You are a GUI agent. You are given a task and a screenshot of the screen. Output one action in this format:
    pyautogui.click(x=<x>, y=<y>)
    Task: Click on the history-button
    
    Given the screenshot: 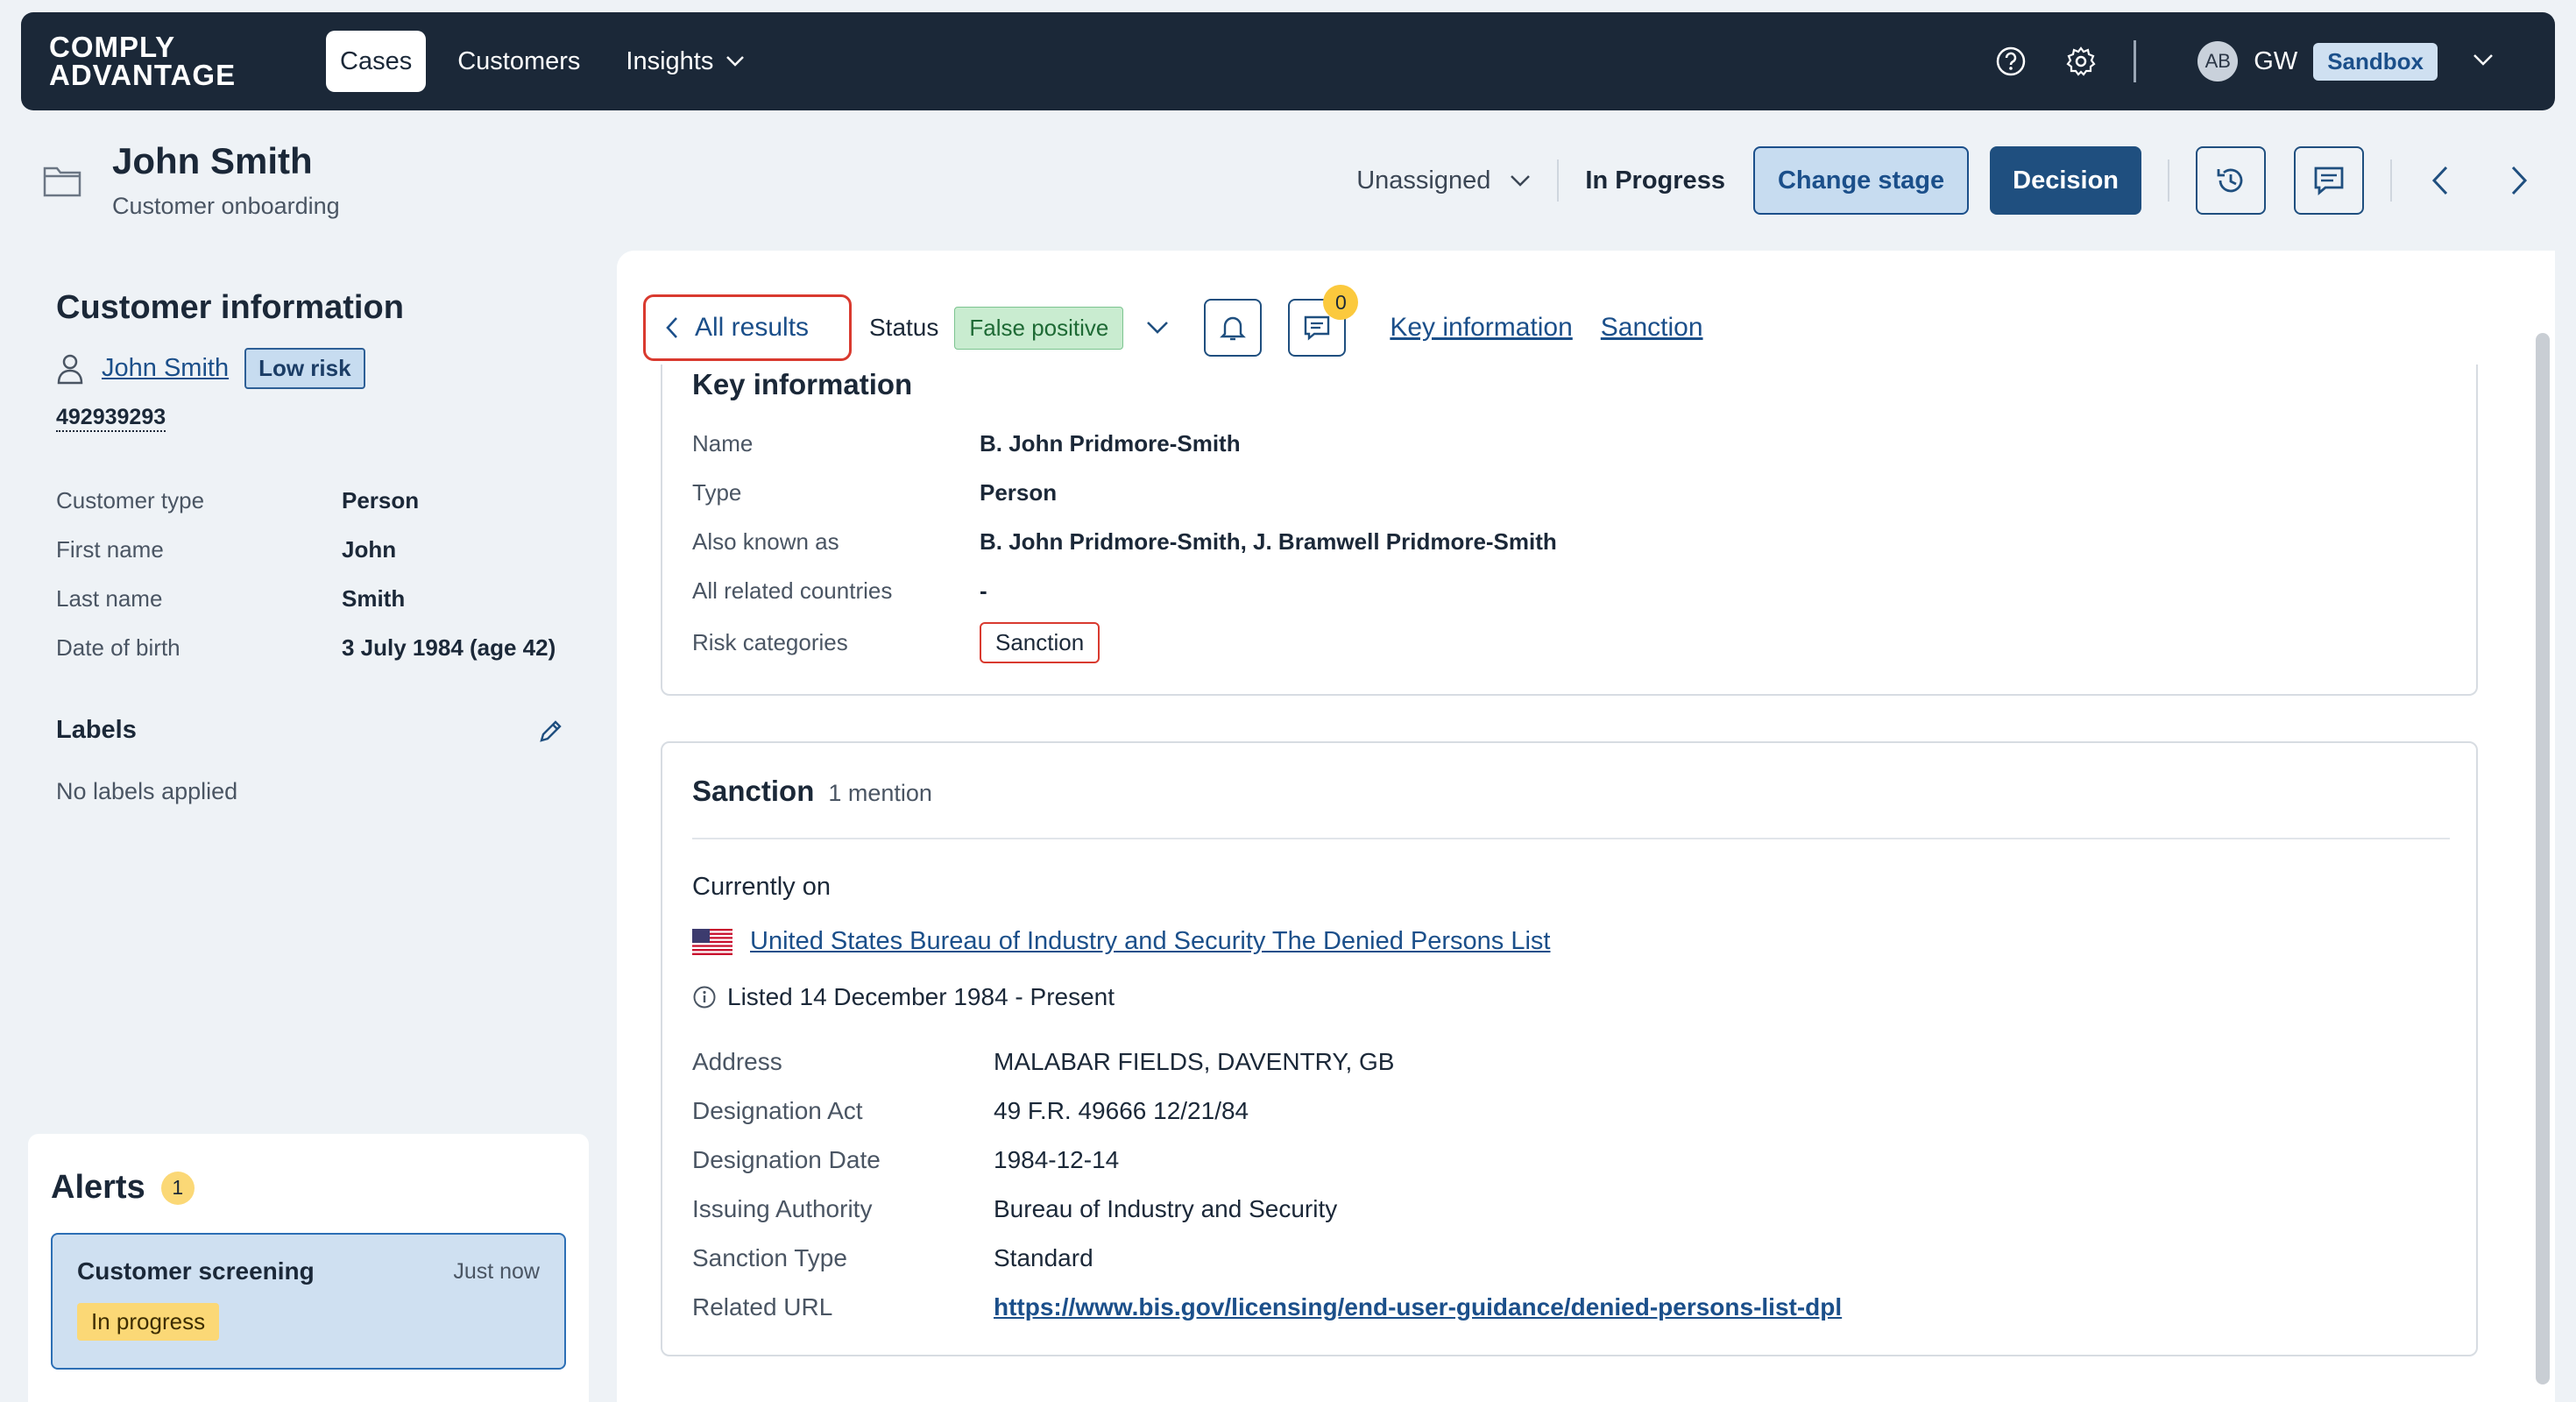 What is the action you would take?
    pyautogui.click(x=2231, y=180)
    